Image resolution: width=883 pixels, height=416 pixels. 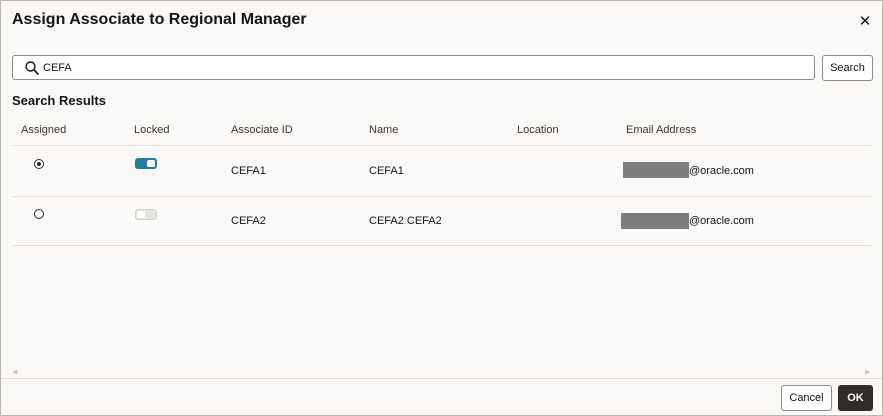 I want to click on associate-id-cell: CEFA2, so click(x=248, y=221).